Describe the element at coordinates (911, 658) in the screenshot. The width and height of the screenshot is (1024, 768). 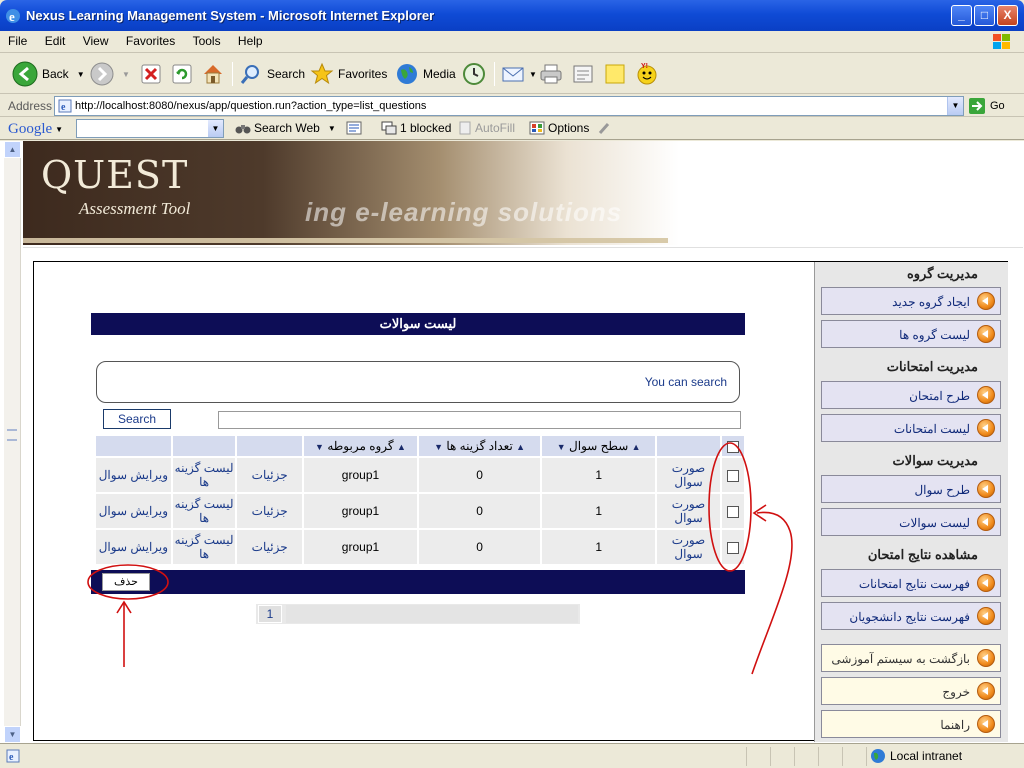
I see `back-to-lms-button: بازگشت به سیستم آموزشی` at that location.